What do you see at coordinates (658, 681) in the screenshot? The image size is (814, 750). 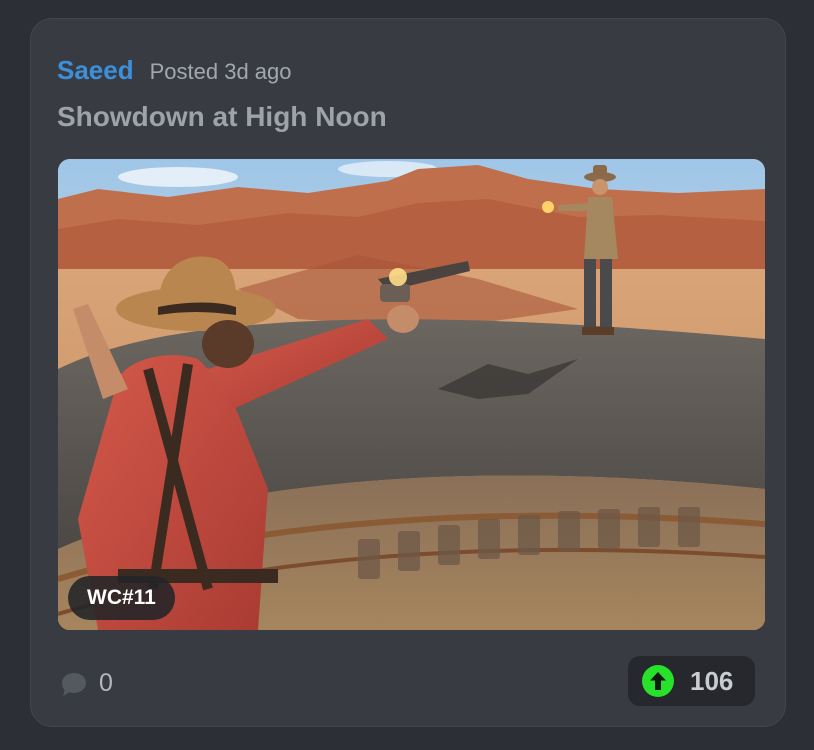 I see `arrow-up-circle-icon` at bounding box center [658, 681].